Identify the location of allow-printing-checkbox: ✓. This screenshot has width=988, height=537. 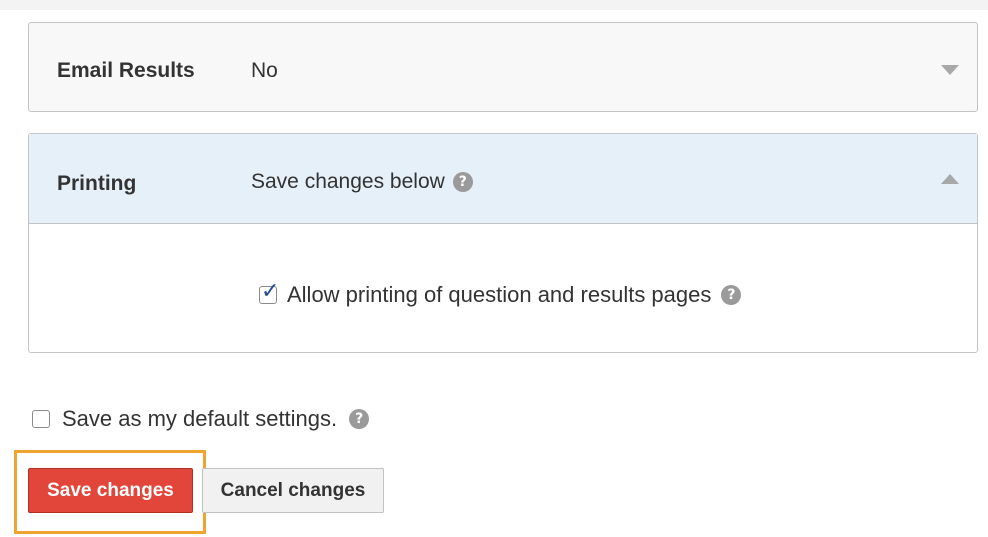
(269, 292).